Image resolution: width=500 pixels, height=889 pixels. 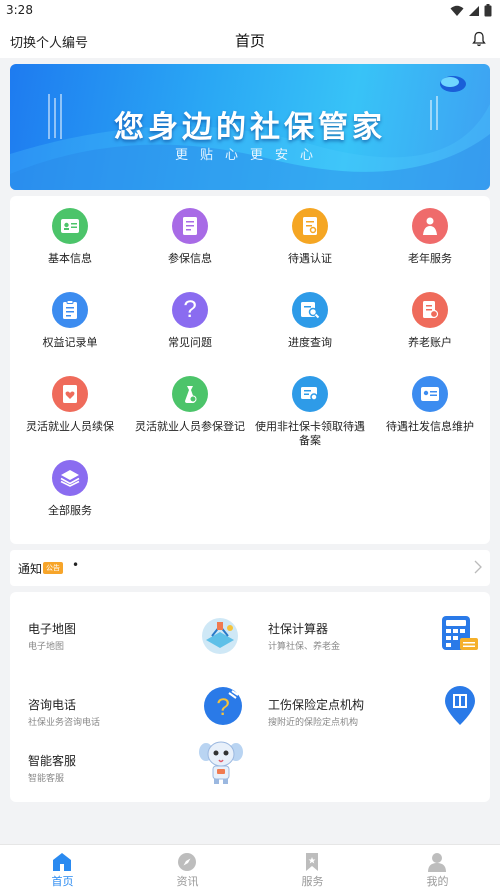 I want to click on id-card-icon, so click(x=70, y=226).